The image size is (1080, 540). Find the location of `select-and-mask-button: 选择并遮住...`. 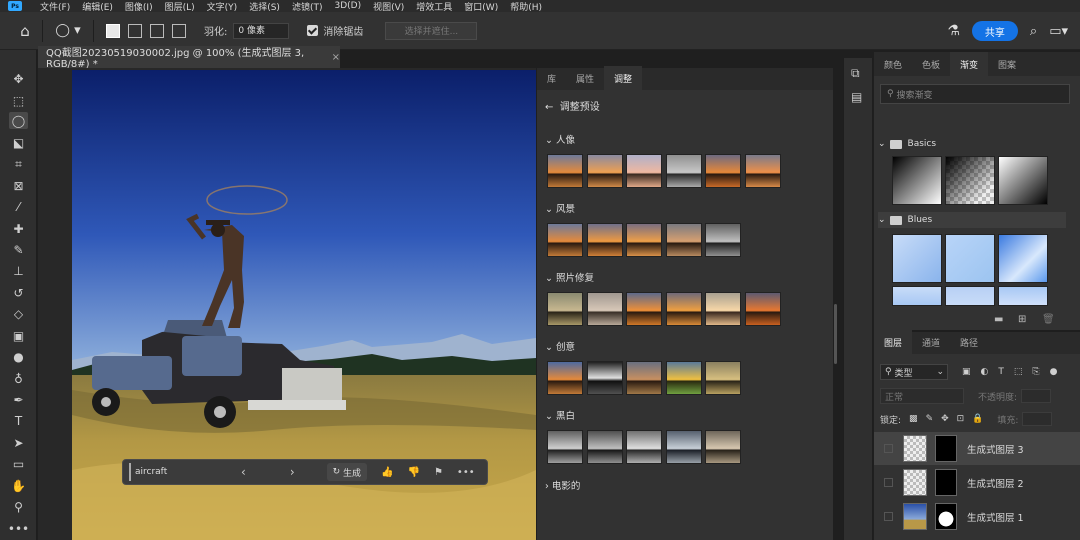

select-and-mask-button: 选择并遮住... is located at coordinates (431, 30).